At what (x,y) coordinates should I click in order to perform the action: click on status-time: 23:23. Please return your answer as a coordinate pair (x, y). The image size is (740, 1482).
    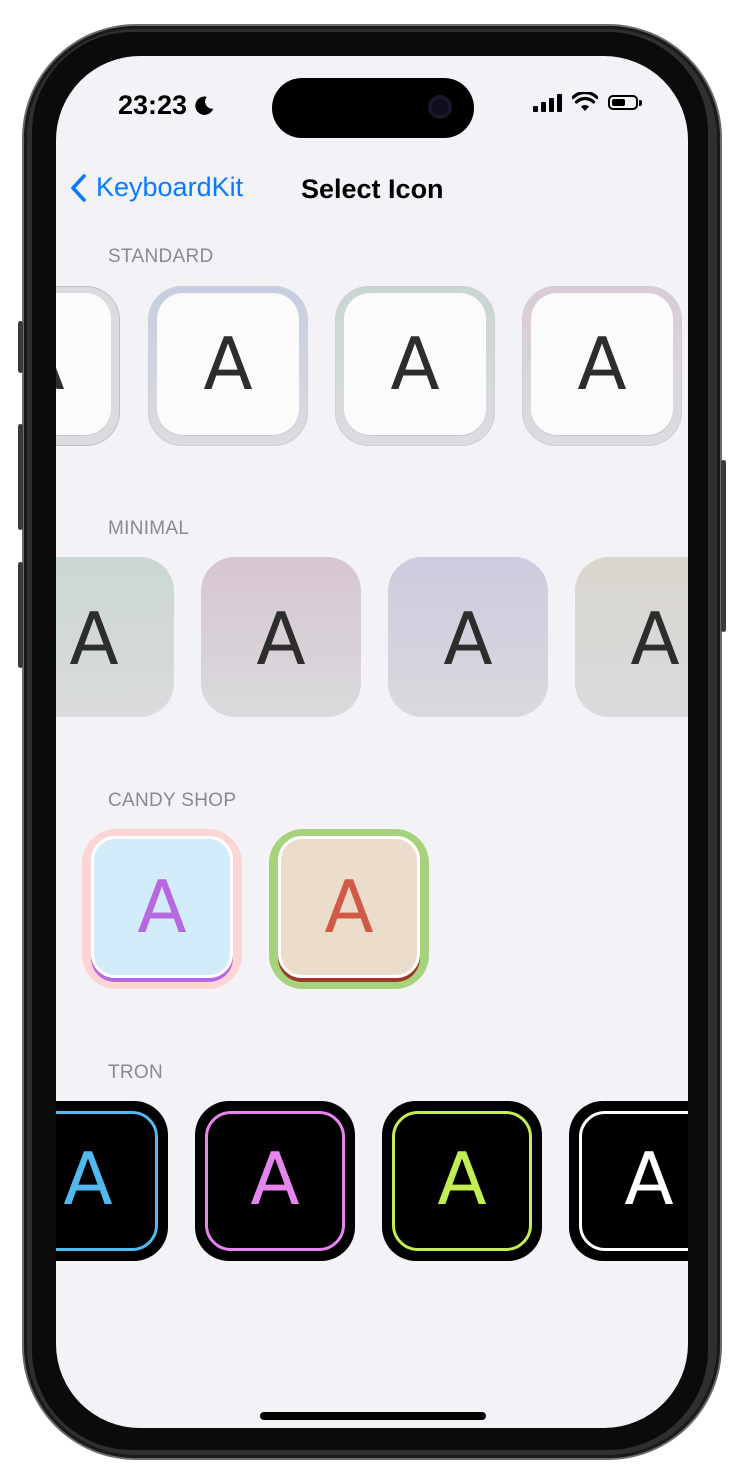
    Looking at the image, I should click on (166, 105).